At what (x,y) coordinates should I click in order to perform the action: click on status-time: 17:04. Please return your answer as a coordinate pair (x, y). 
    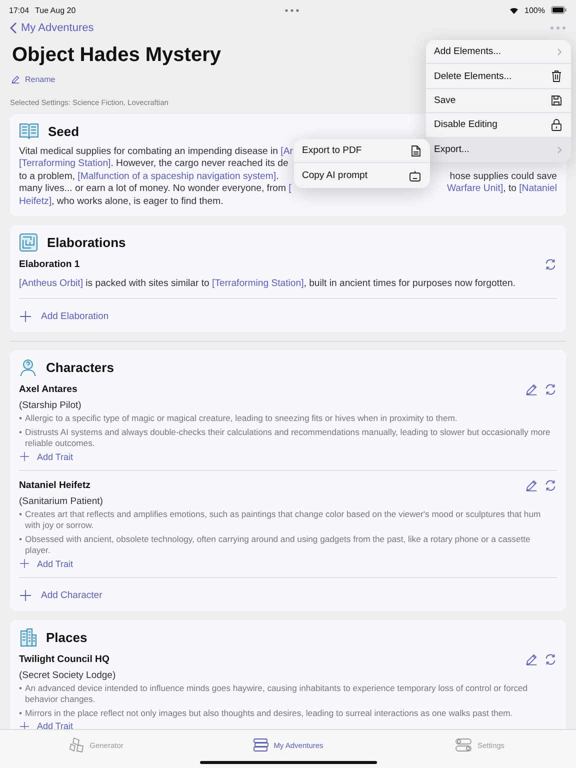
    Looking at the image, I should click on (19, 10).